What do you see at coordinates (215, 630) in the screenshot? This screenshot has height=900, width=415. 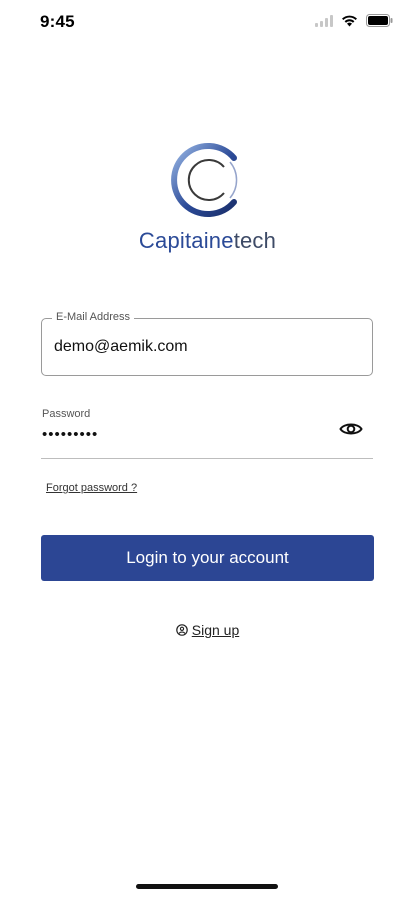 I see `signup-label: Sign up` at bounding box center [215, 630].